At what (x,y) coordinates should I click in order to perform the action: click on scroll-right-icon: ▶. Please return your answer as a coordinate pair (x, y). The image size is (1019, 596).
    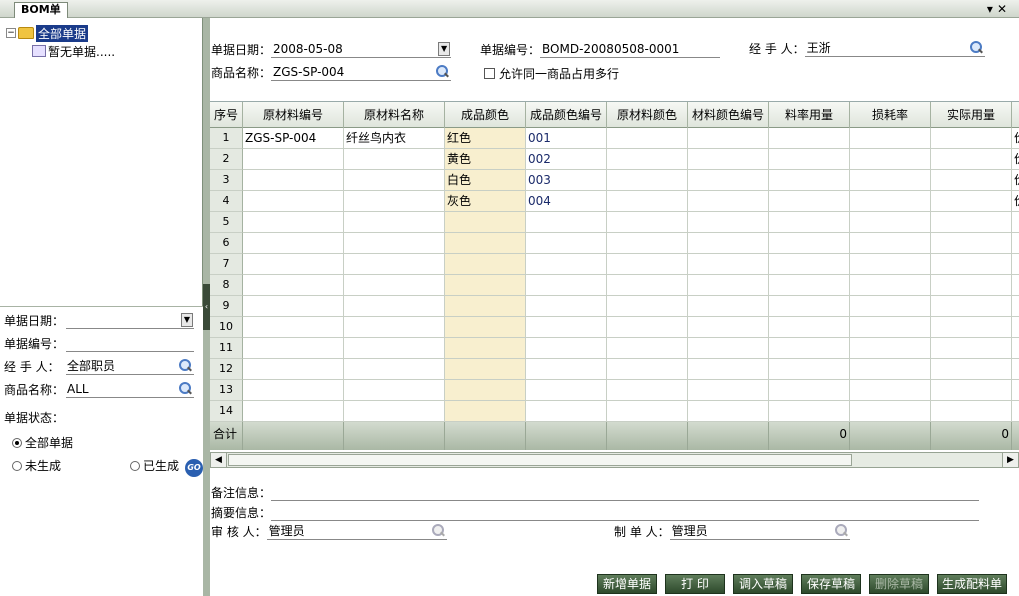
    Looking at the image, I should click on (1010, 460).